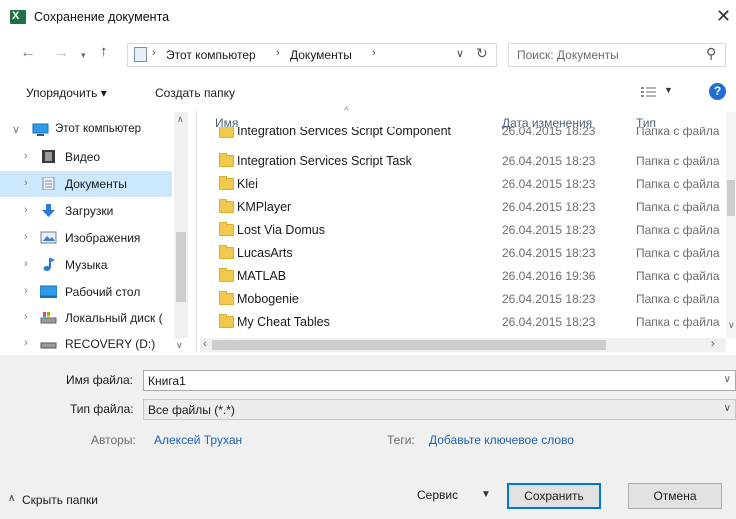 This screenshot has width=736, height=519. I want to click on tree-item-label: Этот компьютер, so click(98, 129).